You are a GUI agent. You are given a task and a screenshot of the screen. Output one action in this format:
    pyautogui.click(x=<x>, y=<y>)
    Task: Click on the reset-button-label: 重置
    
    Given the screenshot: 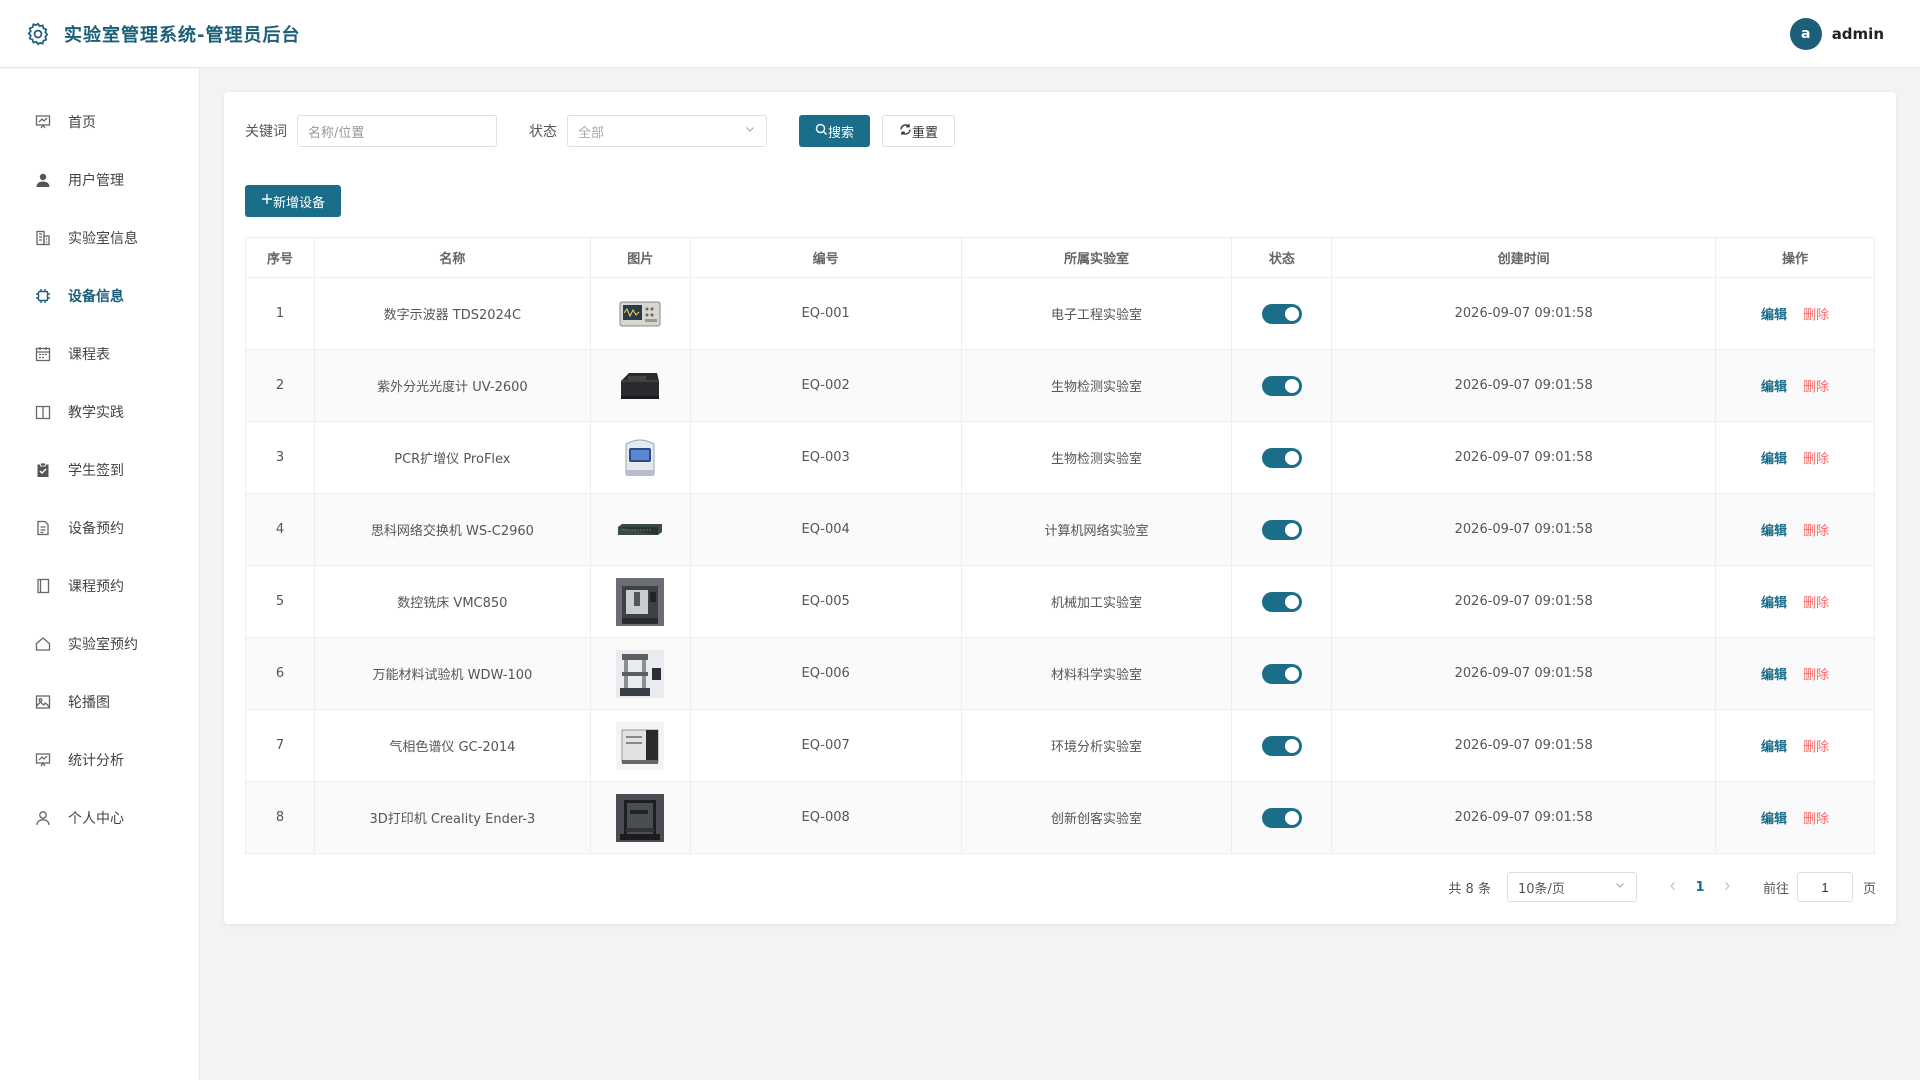 What is the action you would take?
    pyautogui.click(x=925, y=133)
    